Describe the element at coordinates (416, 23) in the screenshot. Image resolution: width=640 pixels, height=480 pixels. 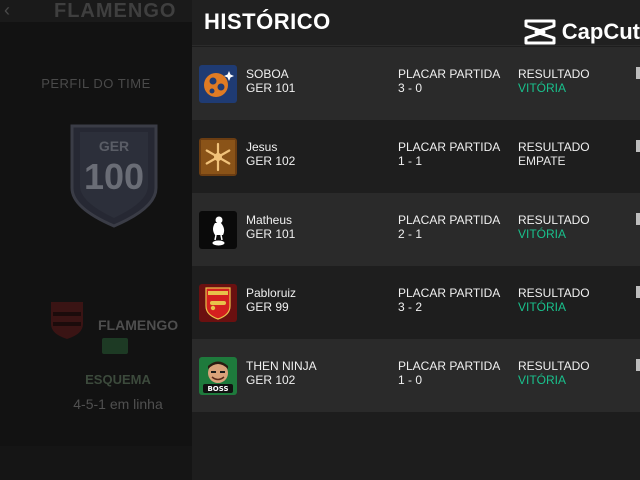
I see `history-header: HISTÓRICO CapCut` at that location.